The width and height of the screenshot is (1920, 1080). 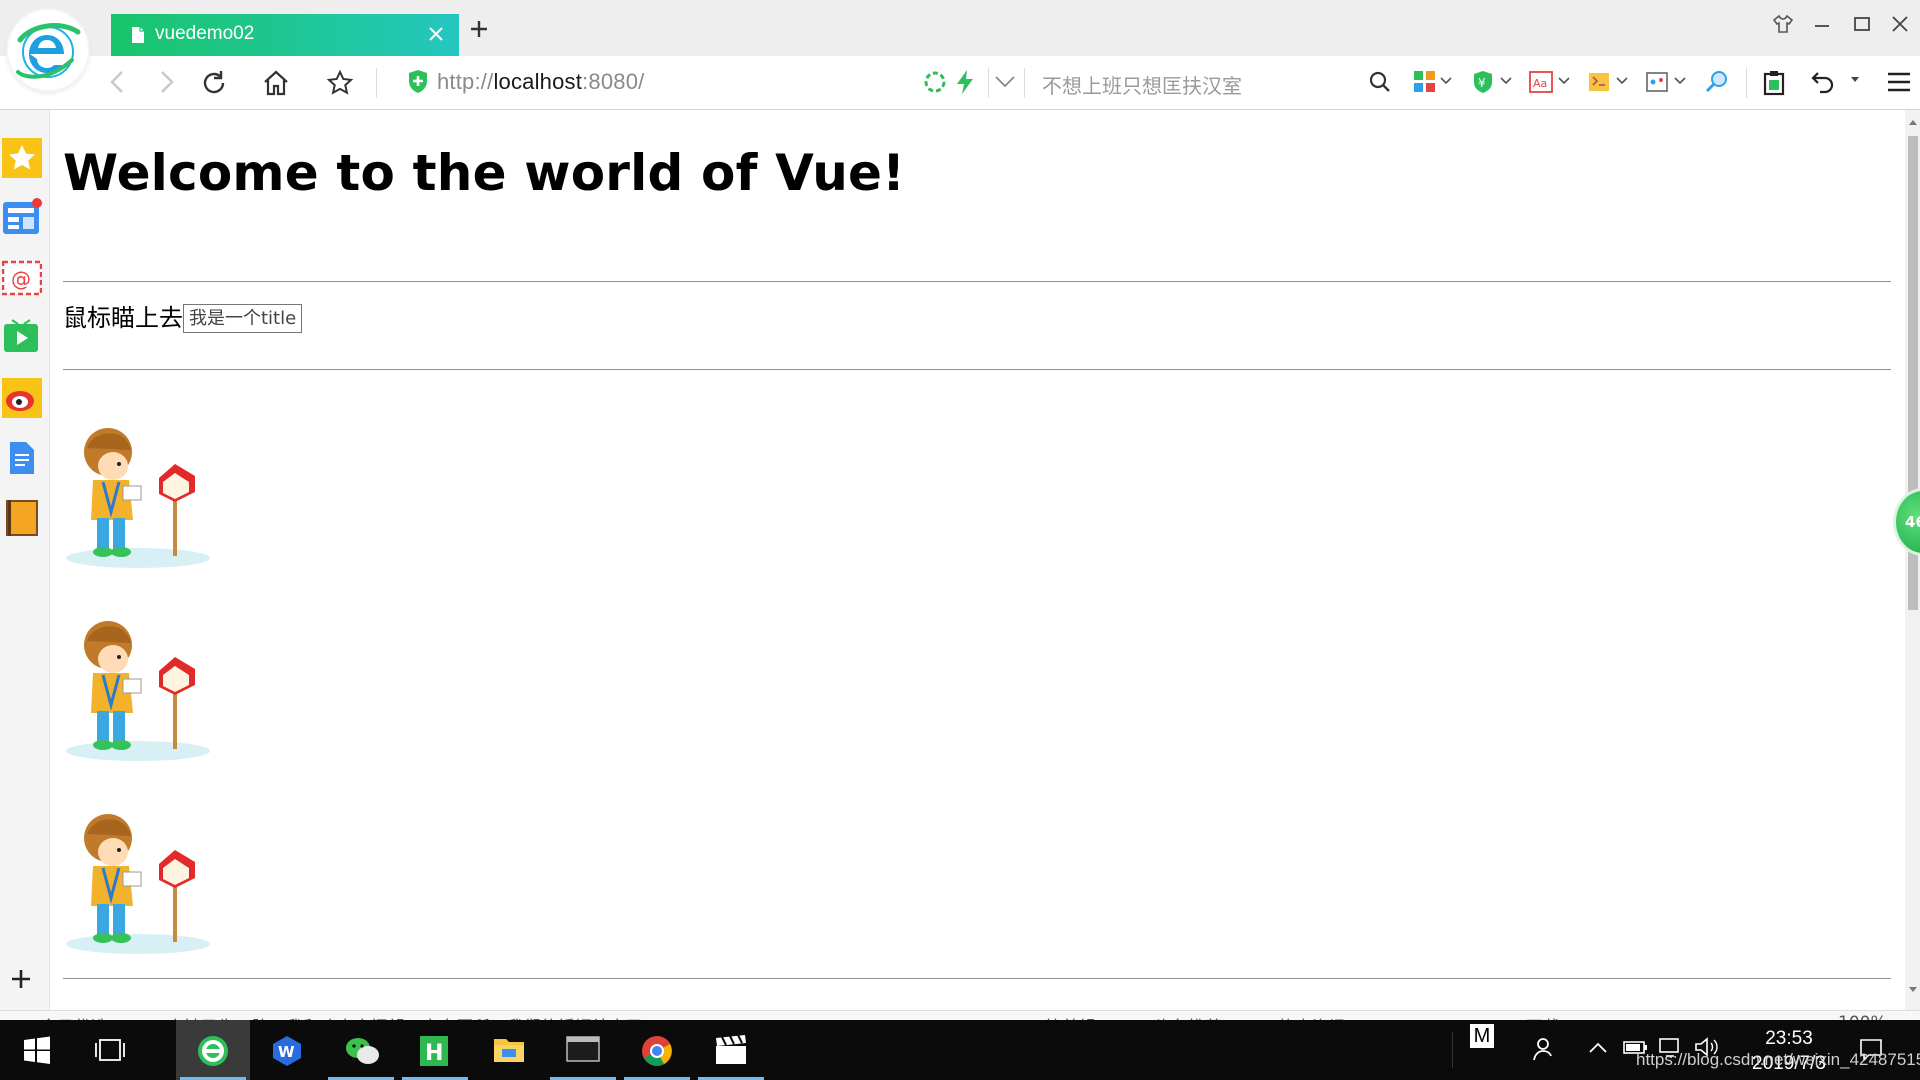 What do you see at coordinates (1913, 122) in the screenshot?
I see `scroll-up-icon` at bounding box center [1913, 122].